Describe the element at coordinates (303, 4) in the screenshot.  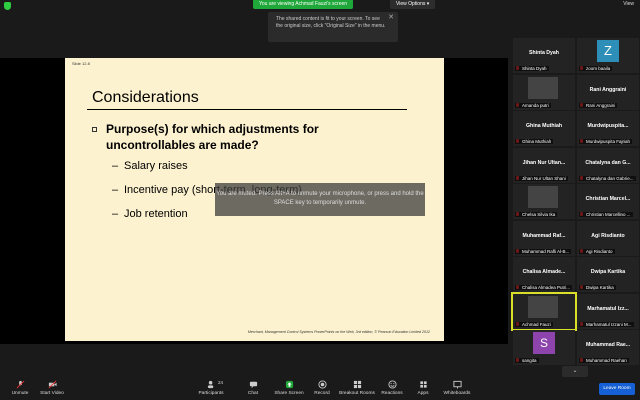
I see `viewing-banner: You are viewing Achmad Fauzi's screen` at that location.